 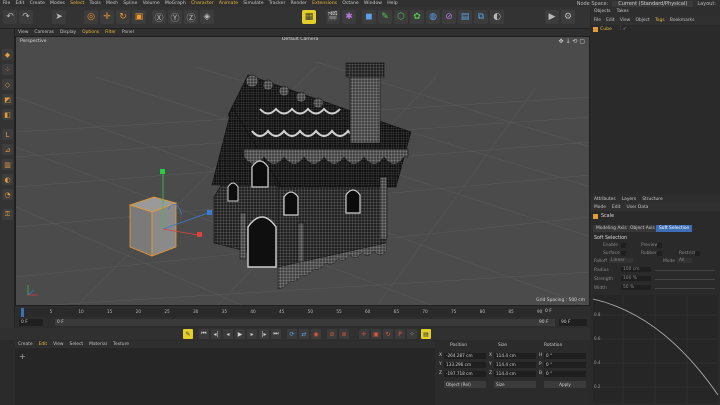 What do you see at coordinates (90, 32) in the screenshot?
I see `viewport-menu-options: Options` at bounding box center [90, 32].